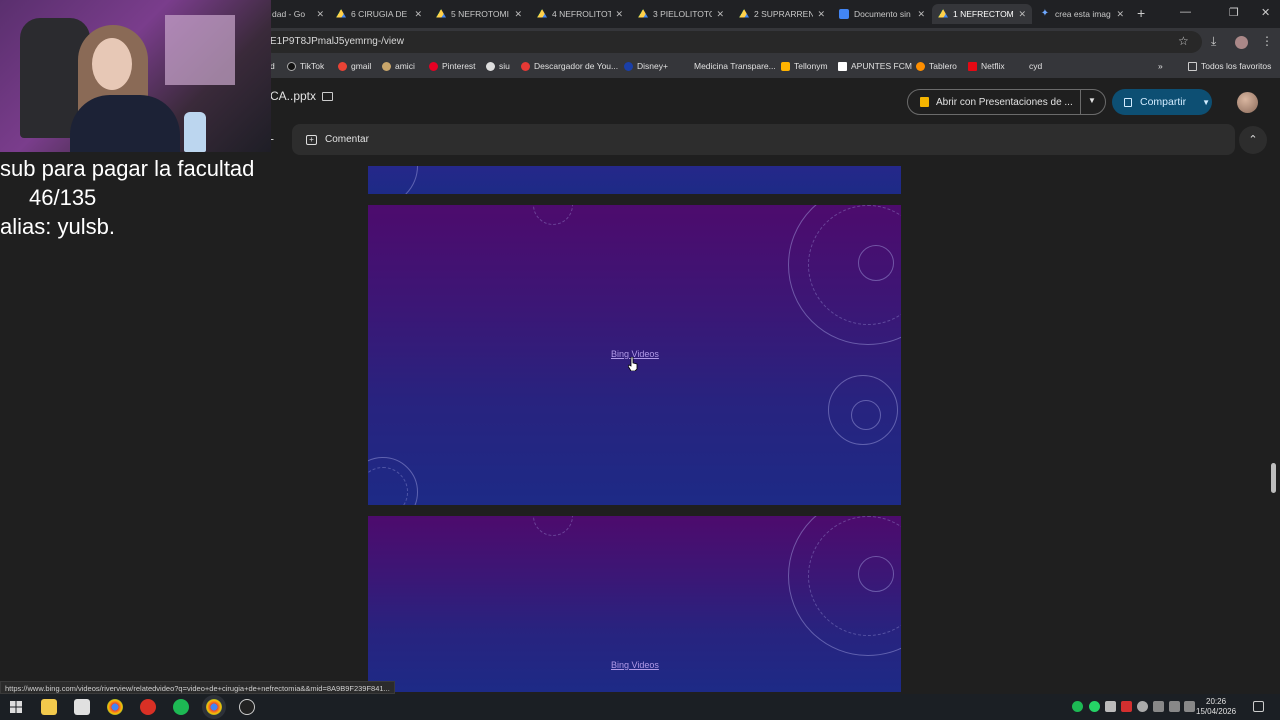 This screenshot has height=720, width=1280. I want to click on mic-tray-icon, so click(1158, 706).